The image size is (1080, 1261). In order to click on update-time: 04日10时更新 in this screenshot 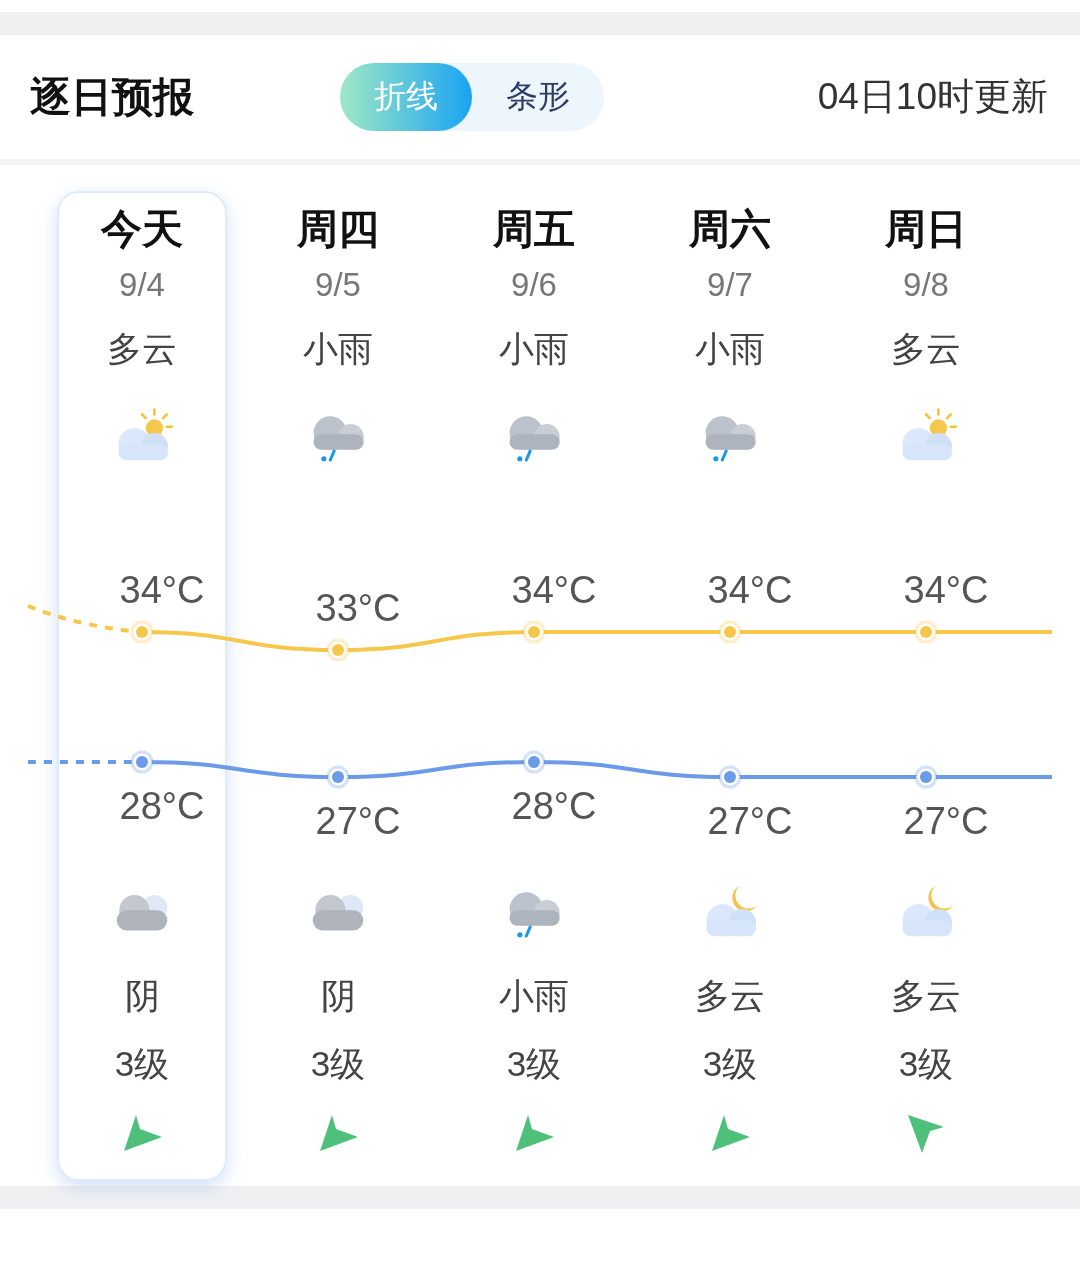, I will do `click(932, 97)`.